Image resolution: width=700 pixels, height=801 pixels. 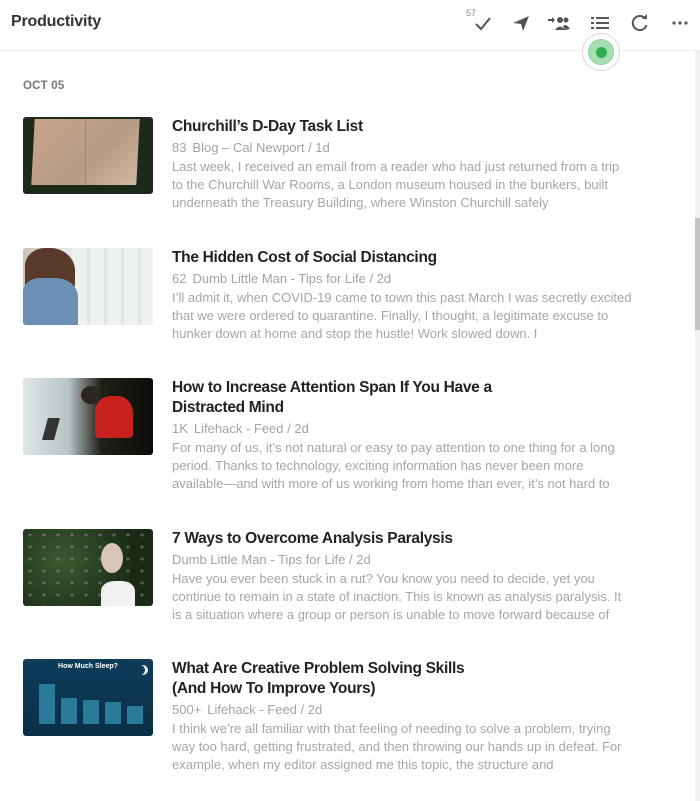 I want to click on refresh-button, so click(x=640, y=23).